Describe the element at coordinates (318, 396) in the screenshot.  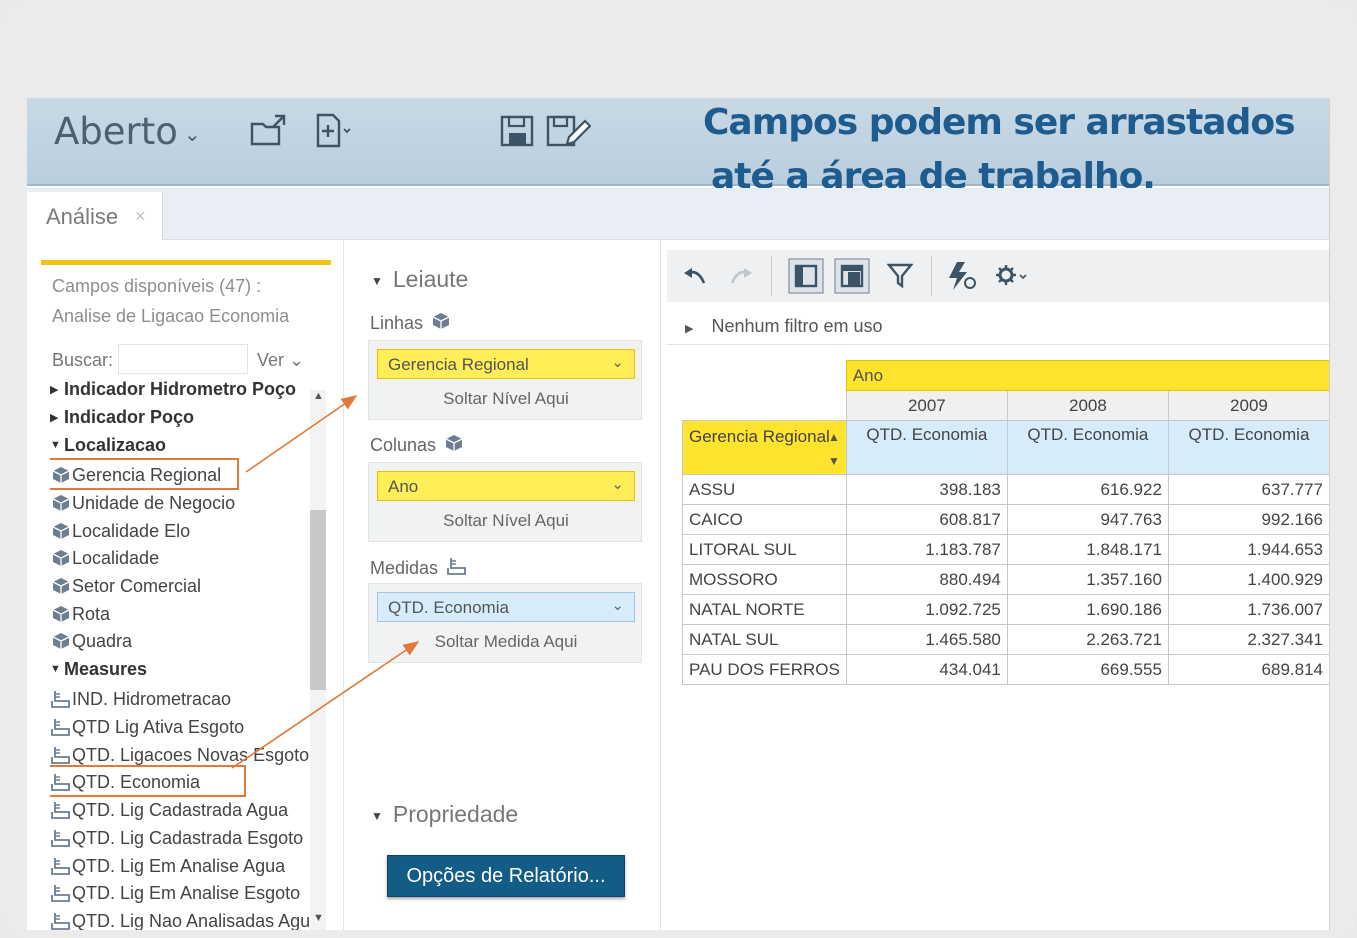
I see `scroll-up-icon: ▲` at that location.